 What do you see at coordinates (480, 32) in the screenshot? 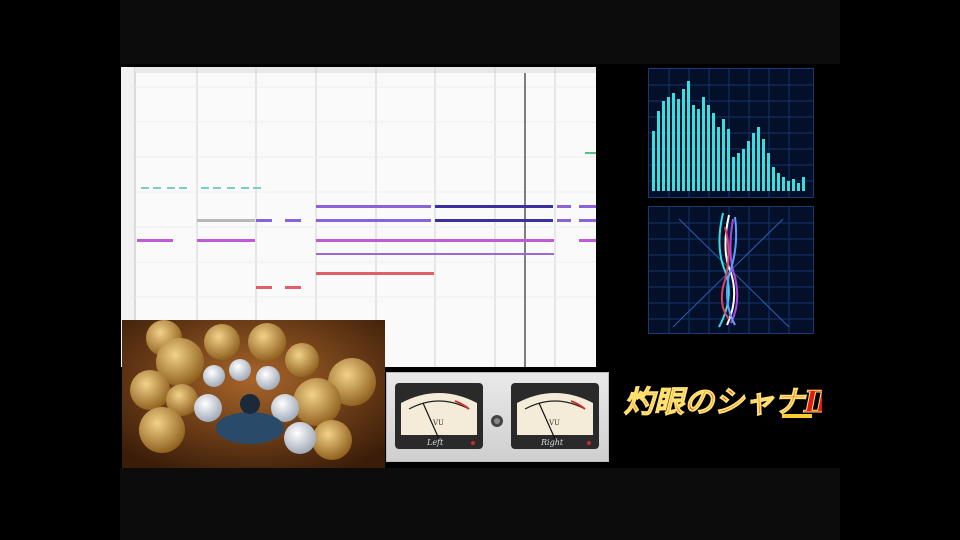
I see `letterbox-top` at bounding box center [480, 32].